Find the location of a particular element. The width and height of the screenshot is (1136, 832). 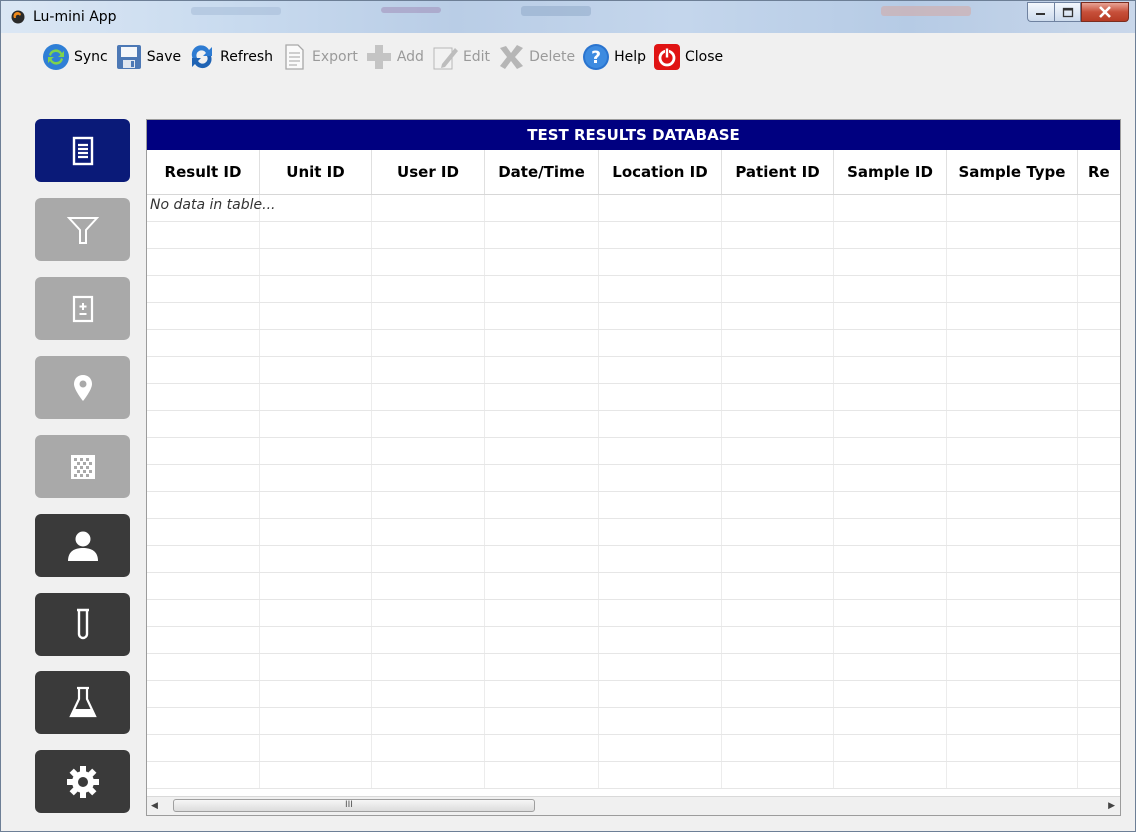

add-button: Add is located at coordinates (394, 57).